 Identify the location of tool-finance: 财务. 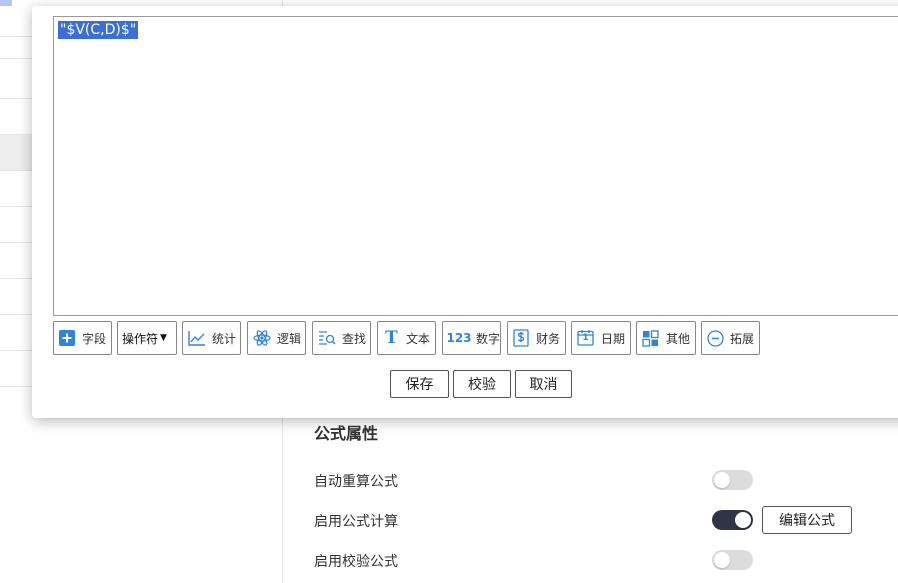
(536, 338).